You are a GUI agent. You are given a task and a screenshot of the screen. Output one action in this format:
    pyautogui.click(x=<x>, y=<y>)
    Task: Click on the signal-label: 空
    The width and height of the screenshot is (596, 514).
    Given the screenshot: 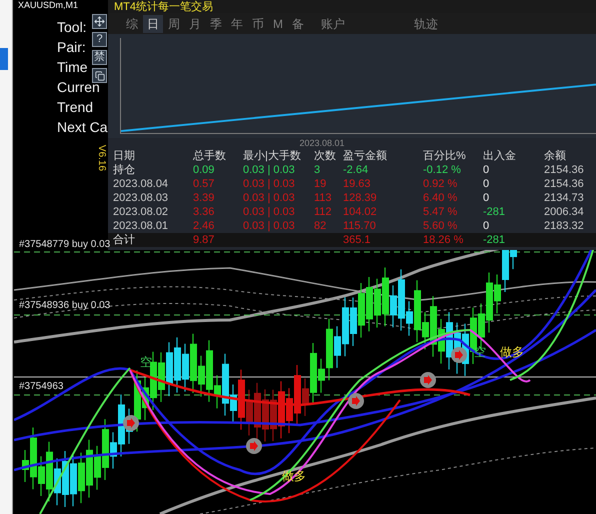 What is the action you would take?
    pyautogui.click(x=146, y=362)
    